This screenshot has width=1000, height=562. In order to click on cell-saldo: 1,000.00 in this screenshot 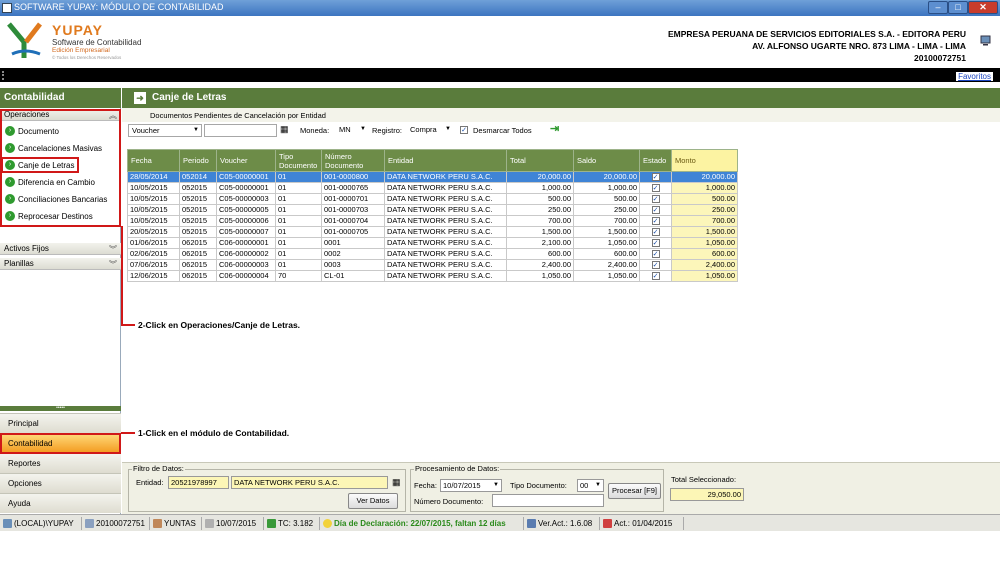, I will do `click(606, 188)`.